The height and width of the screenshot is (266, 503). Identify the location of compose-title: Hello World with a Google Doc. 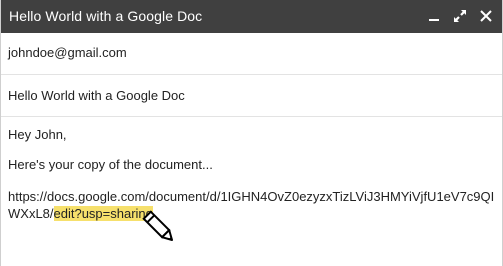
(106, 16).